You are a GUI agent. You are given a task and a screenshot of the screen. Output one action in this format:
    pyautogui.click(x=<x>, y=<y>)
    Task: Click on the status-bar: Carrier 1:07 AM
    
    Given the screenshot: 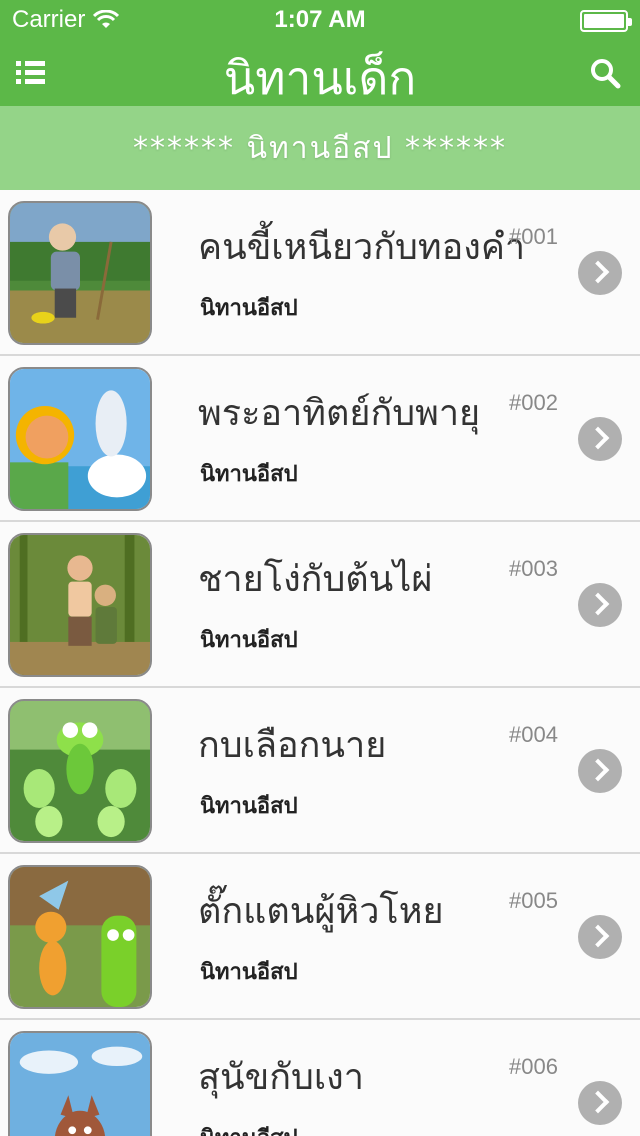 What is the action you would take?
    pyautogui.click(x=320, y=20)
    